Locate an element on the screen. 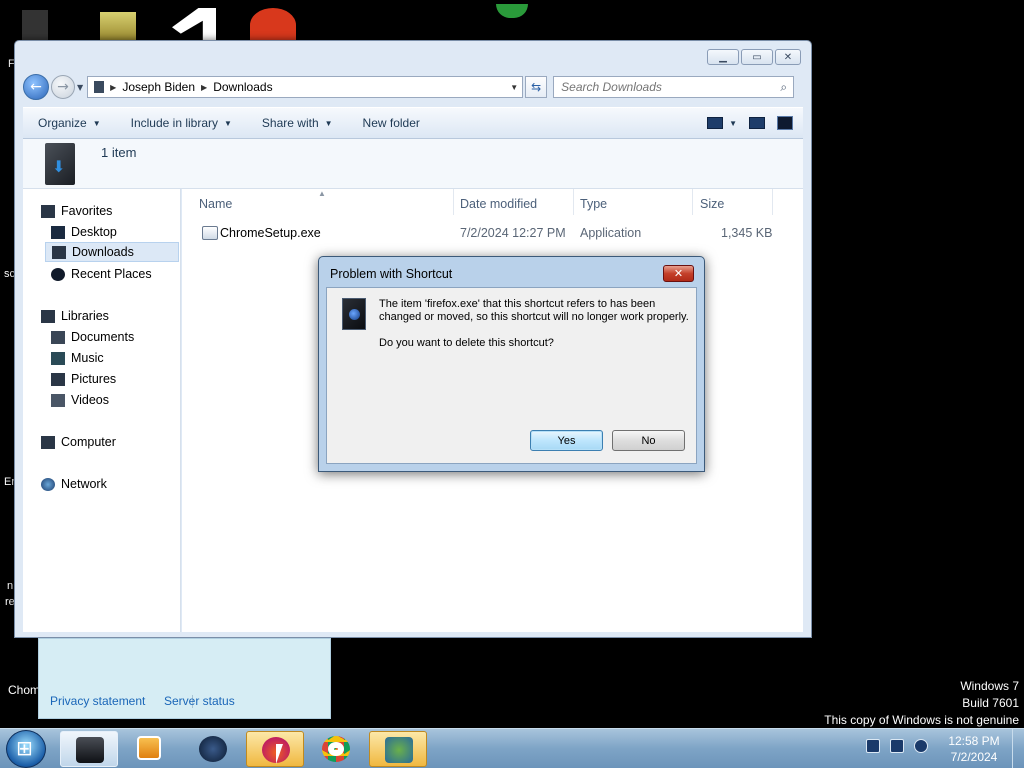  downloads-folder-icon is located at coordinates (60, 164).